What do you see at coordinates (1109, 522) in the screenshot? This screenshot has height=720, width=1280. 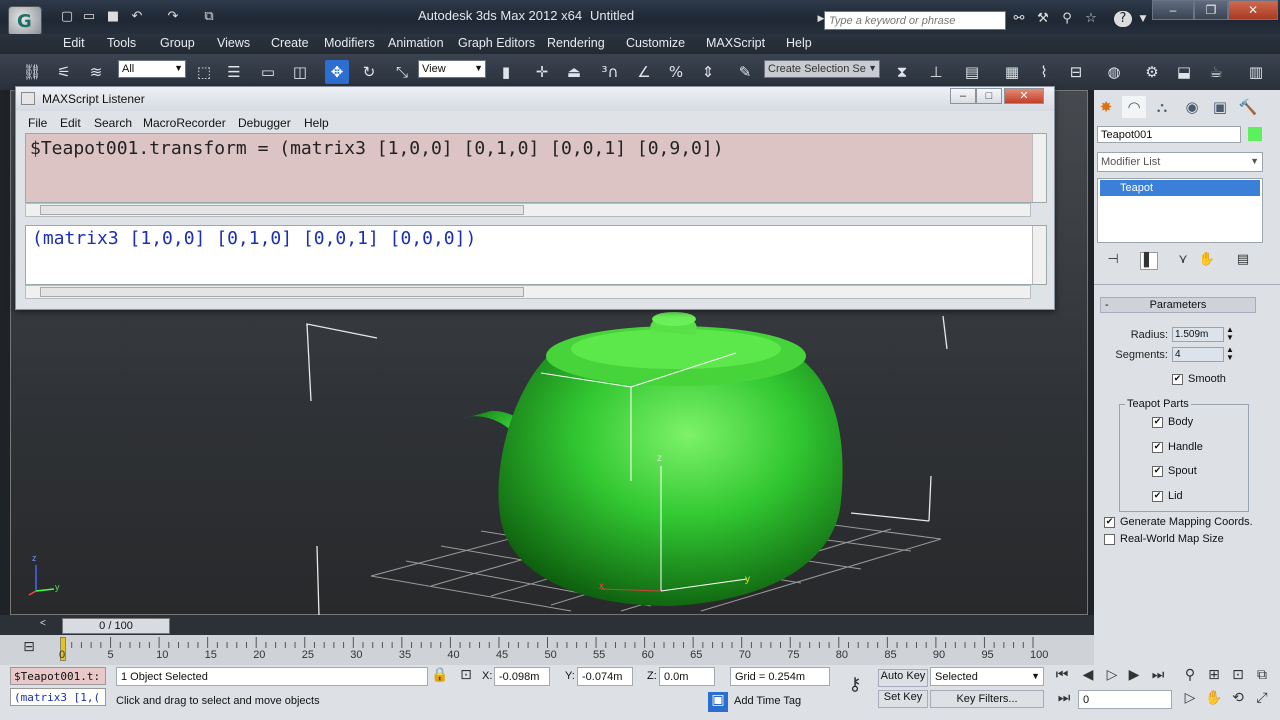 I see `generate-mapping-checkbox: ✔` at bounding box center [1109, 522].